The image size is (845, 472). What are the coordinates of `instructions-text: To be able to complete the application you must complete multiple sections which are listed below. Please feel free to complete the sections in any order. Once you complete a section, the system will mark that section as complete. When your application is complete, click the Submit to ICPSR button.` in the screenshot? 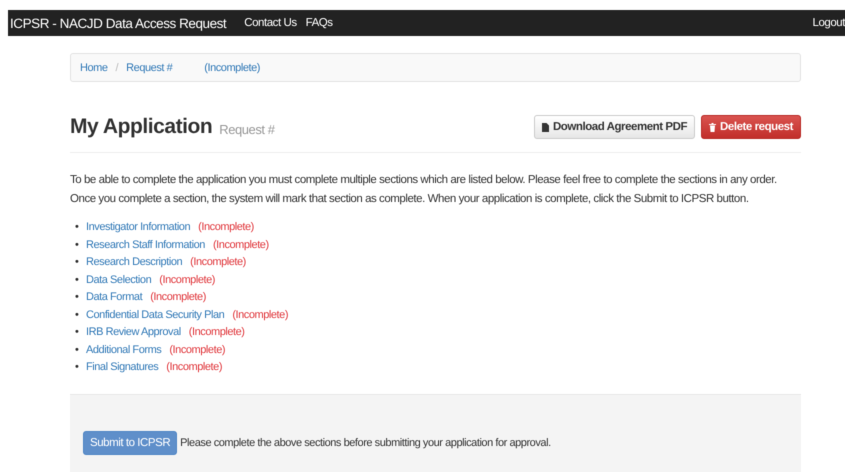 It's located at (424, 190).